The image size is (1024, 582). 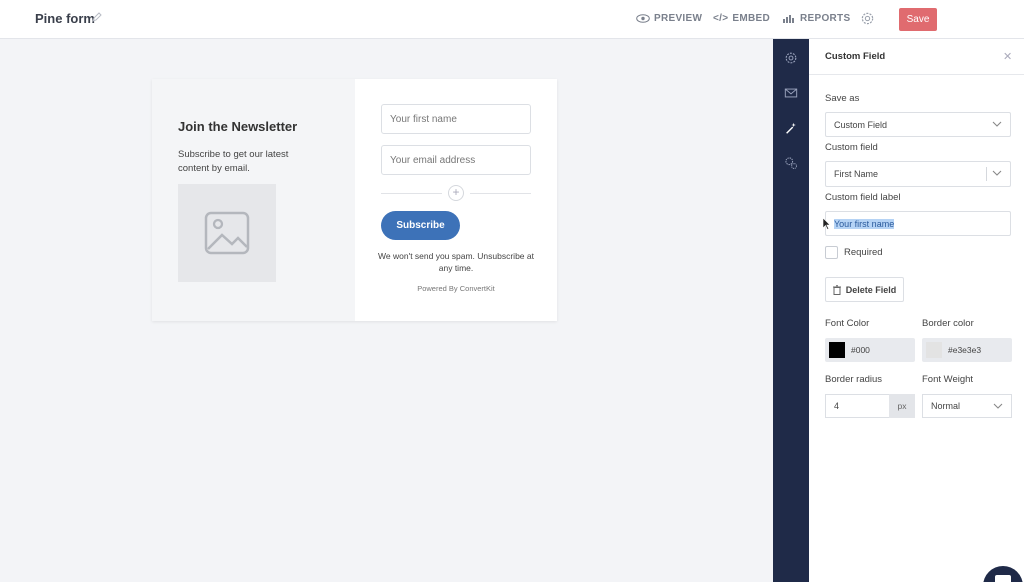 I want to click on reports-link: REPORTS, so click(x=816, y=18).